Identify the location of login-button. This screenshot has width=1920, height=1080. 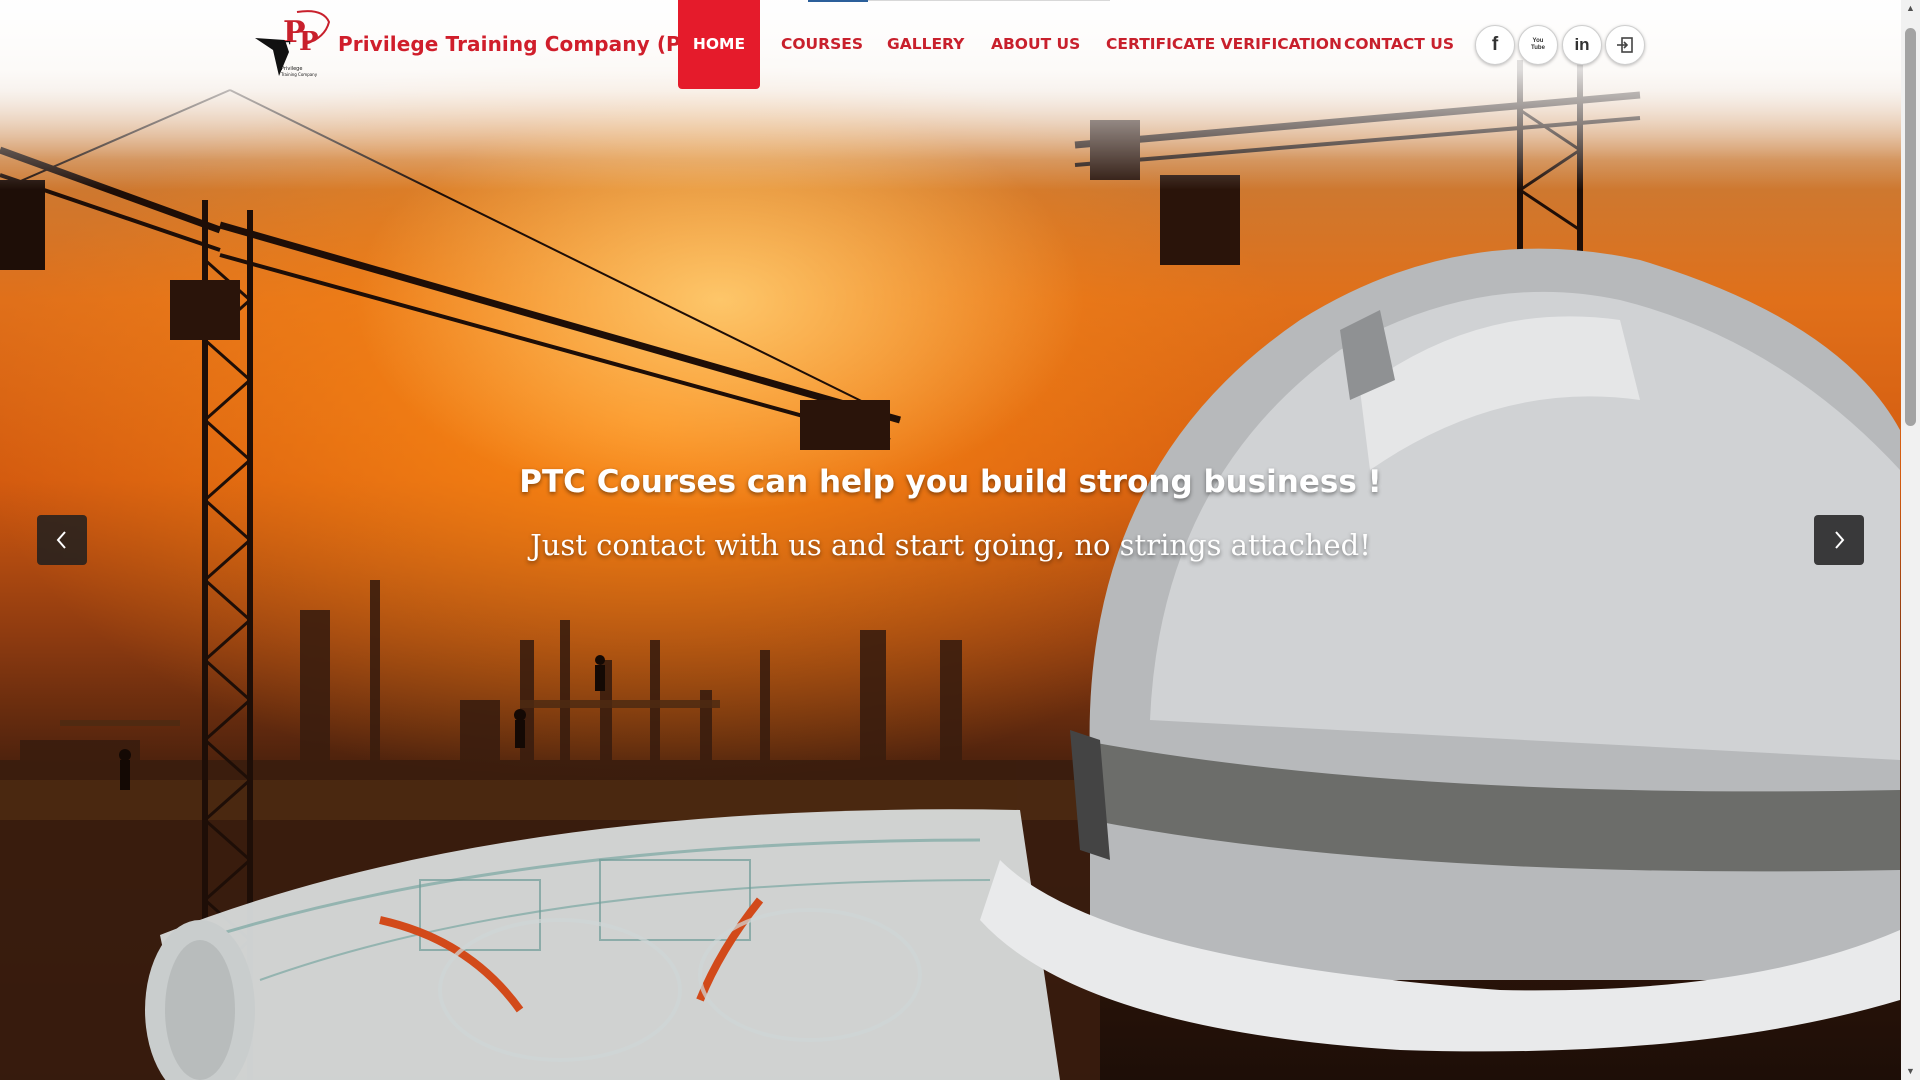
(1625, 45).